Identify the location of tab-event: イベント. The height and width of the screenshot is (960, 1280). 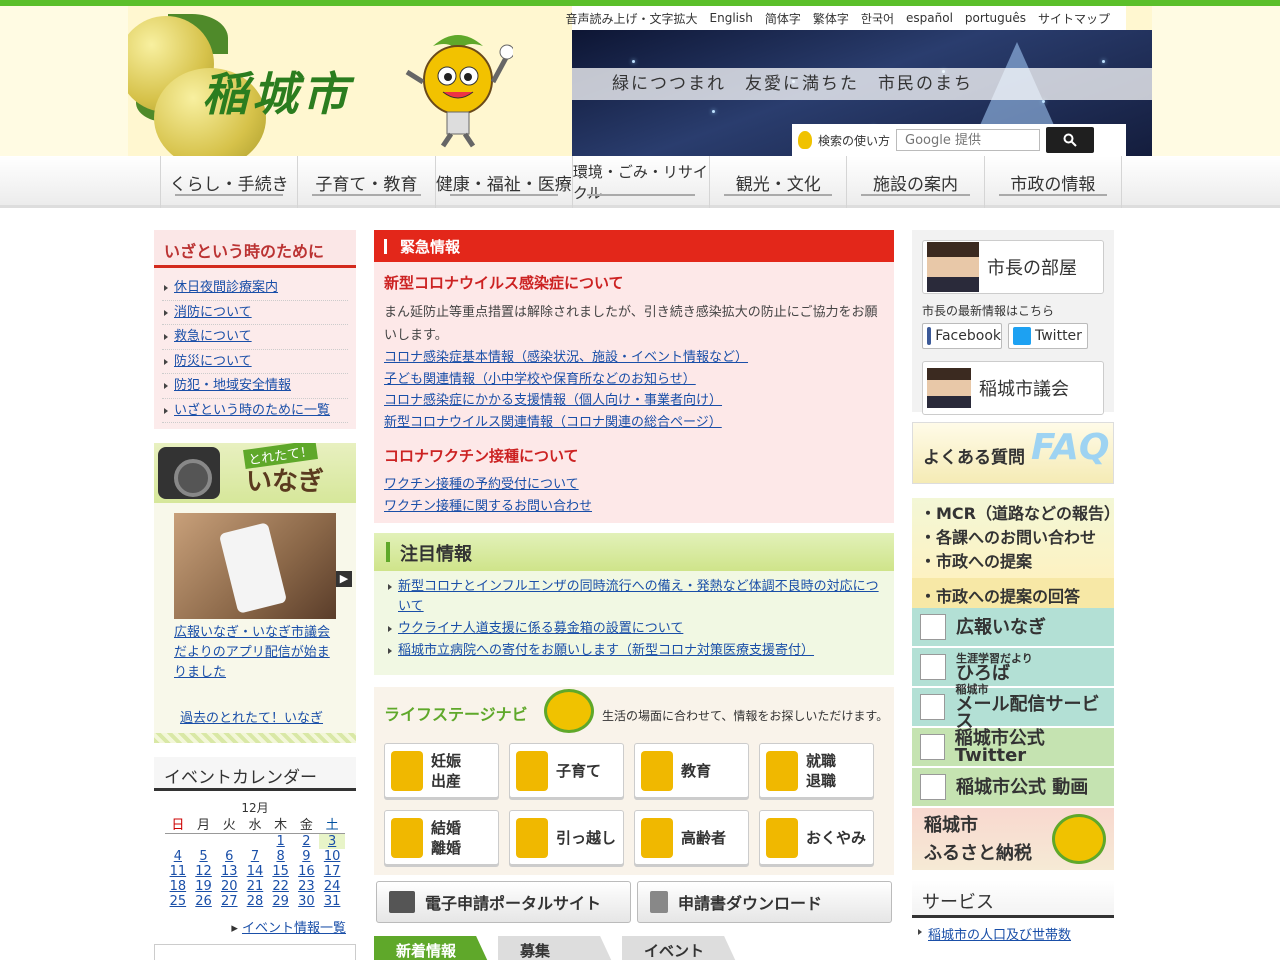
(680, 948).